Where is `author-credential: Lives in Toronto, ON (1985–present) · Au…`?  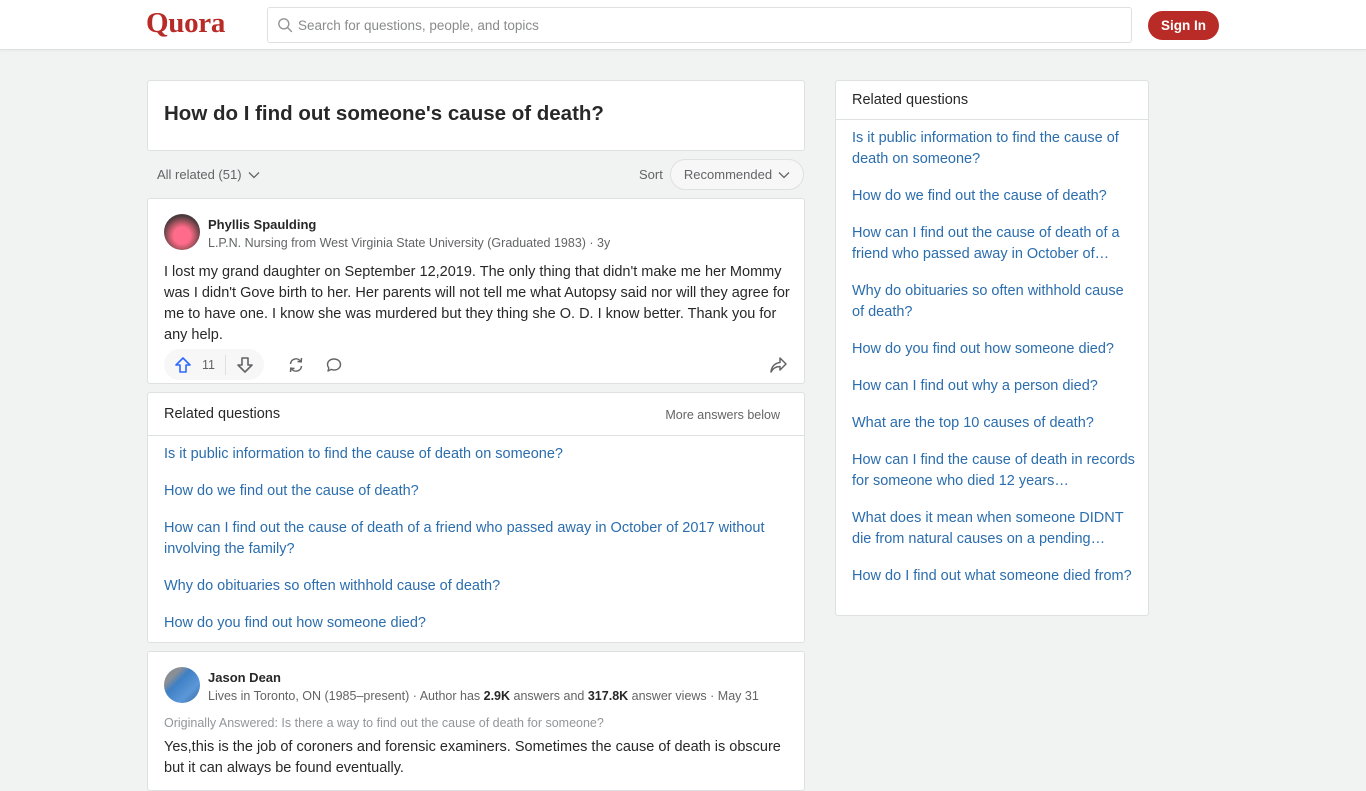
author-credential: Lives in Toronto, ON (1985–present) · Au… is located at coordinates (483, 696).